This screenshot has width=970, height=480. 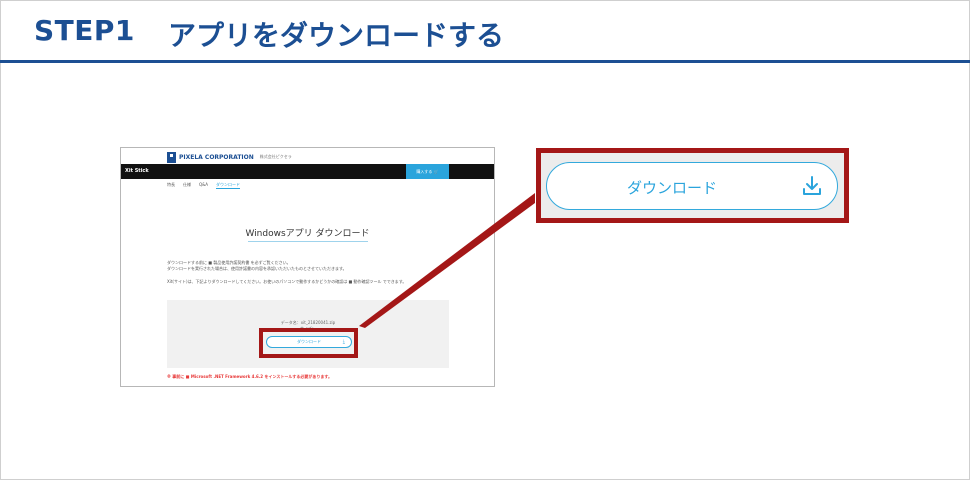 I want to click on download-button-large: ダウンロード, so click(x=692, y=186).